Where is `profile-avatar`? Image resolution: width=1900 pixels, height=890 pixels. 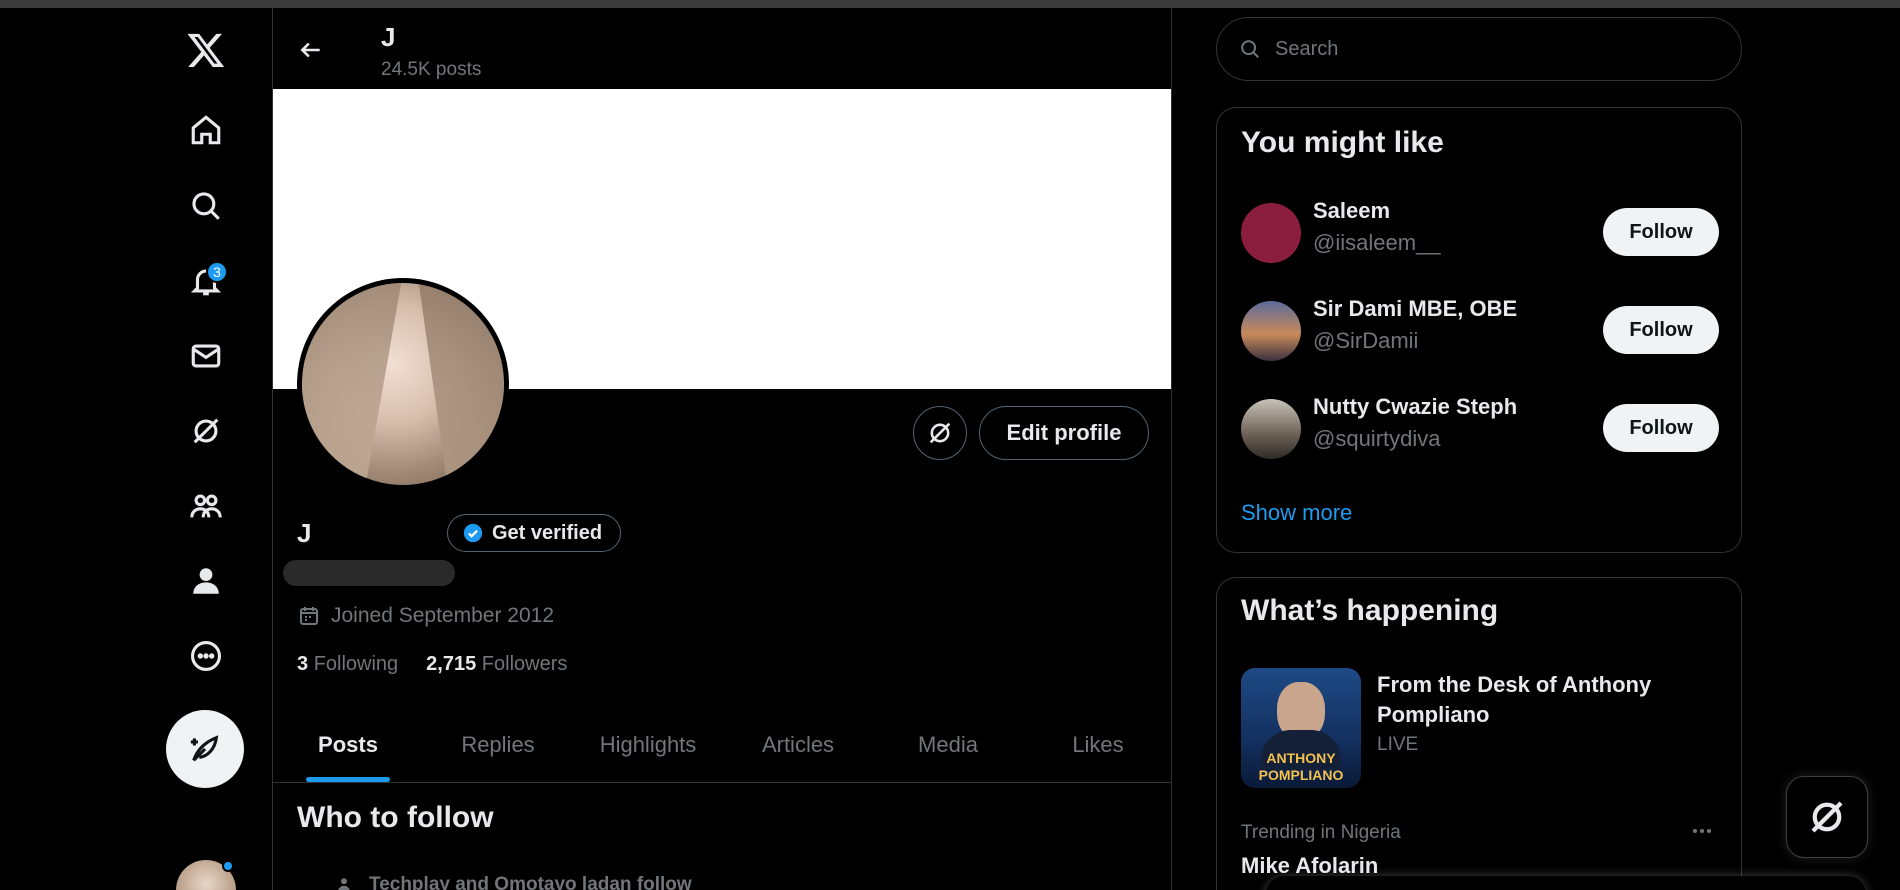
profile-avatar is located at coordinates (403, 384).